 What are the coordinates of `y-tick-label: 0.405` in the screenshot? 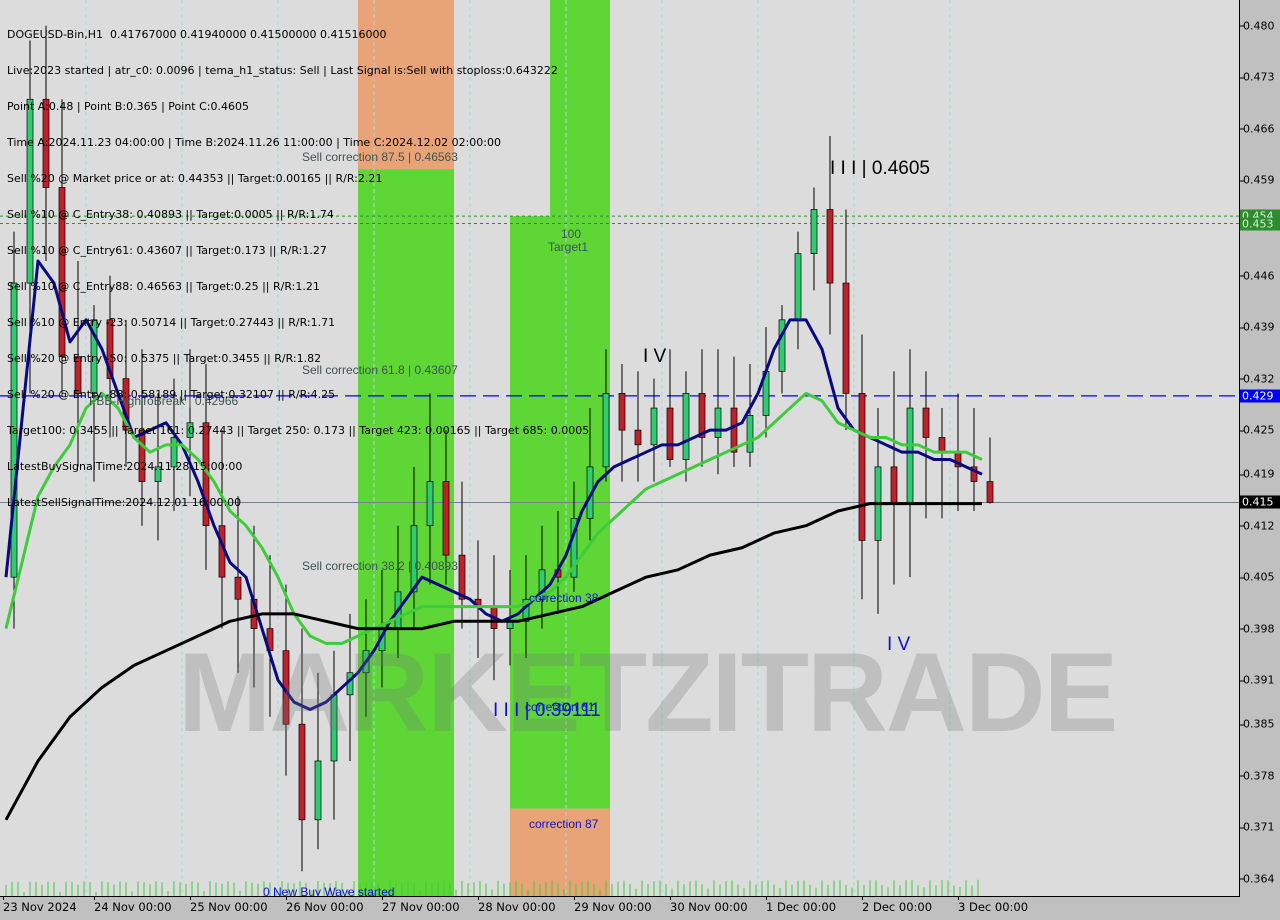 It's located at (1257, 577).